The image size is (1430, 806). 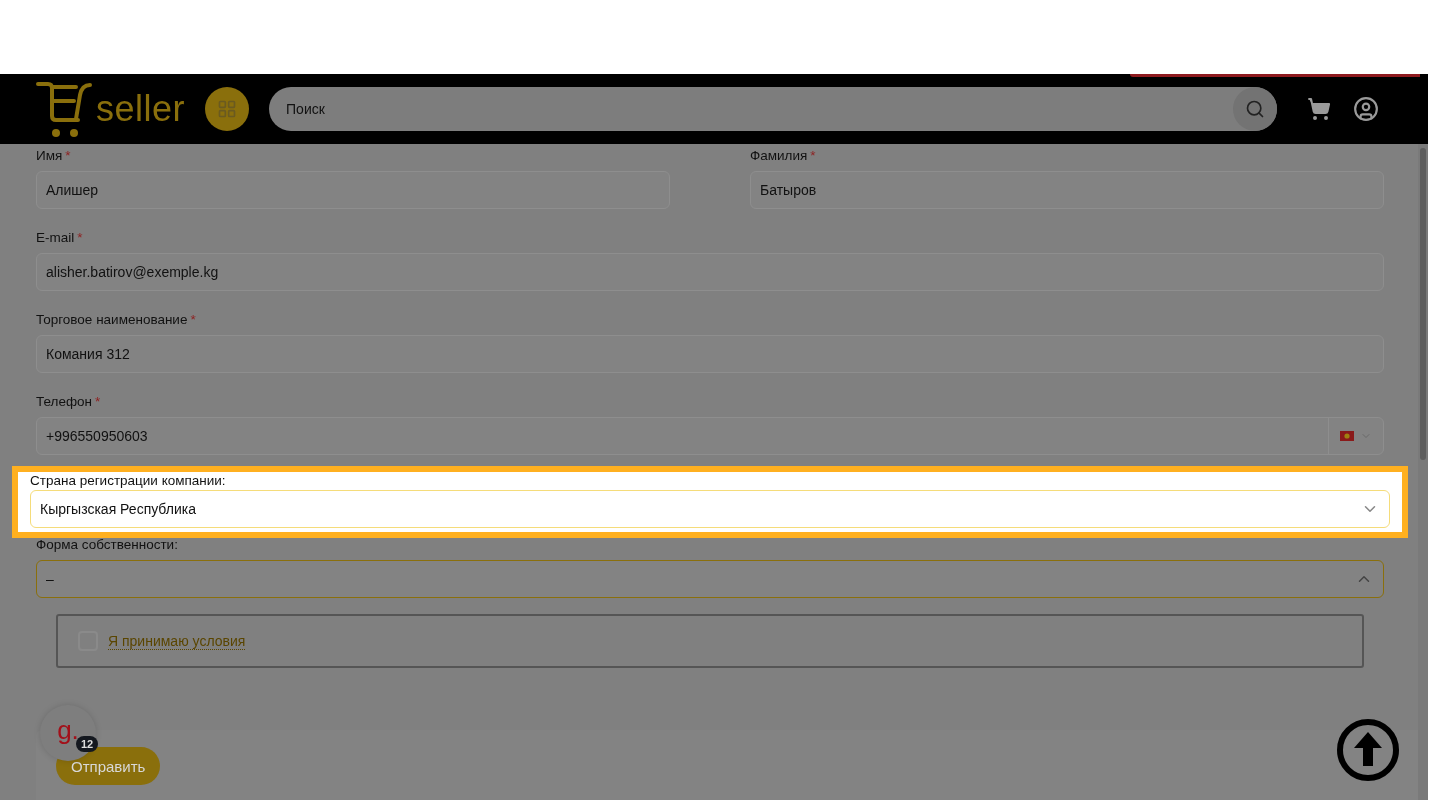 I want to click on cart-icon, so click(x=1319, y=109).